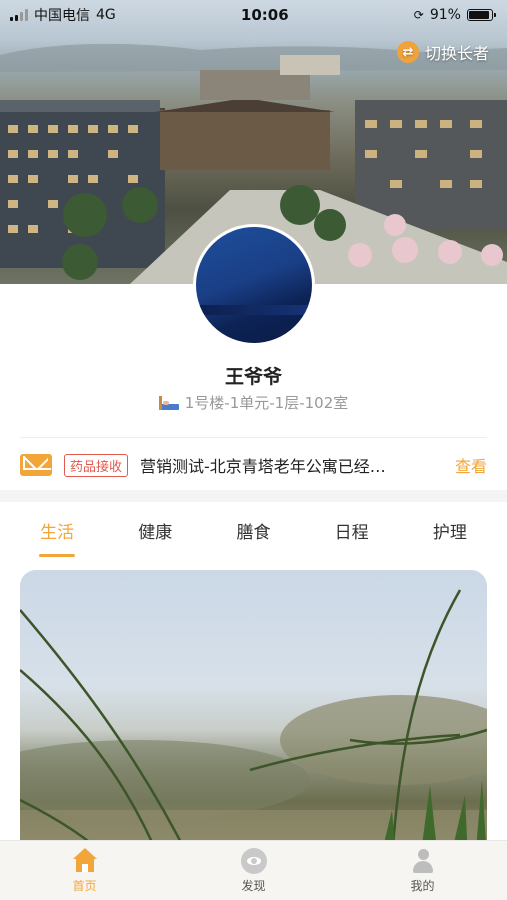  What do you see at coordinates (168, 402) in the screenshot?
I see `bed-icon` at bounding box center [168, 402].